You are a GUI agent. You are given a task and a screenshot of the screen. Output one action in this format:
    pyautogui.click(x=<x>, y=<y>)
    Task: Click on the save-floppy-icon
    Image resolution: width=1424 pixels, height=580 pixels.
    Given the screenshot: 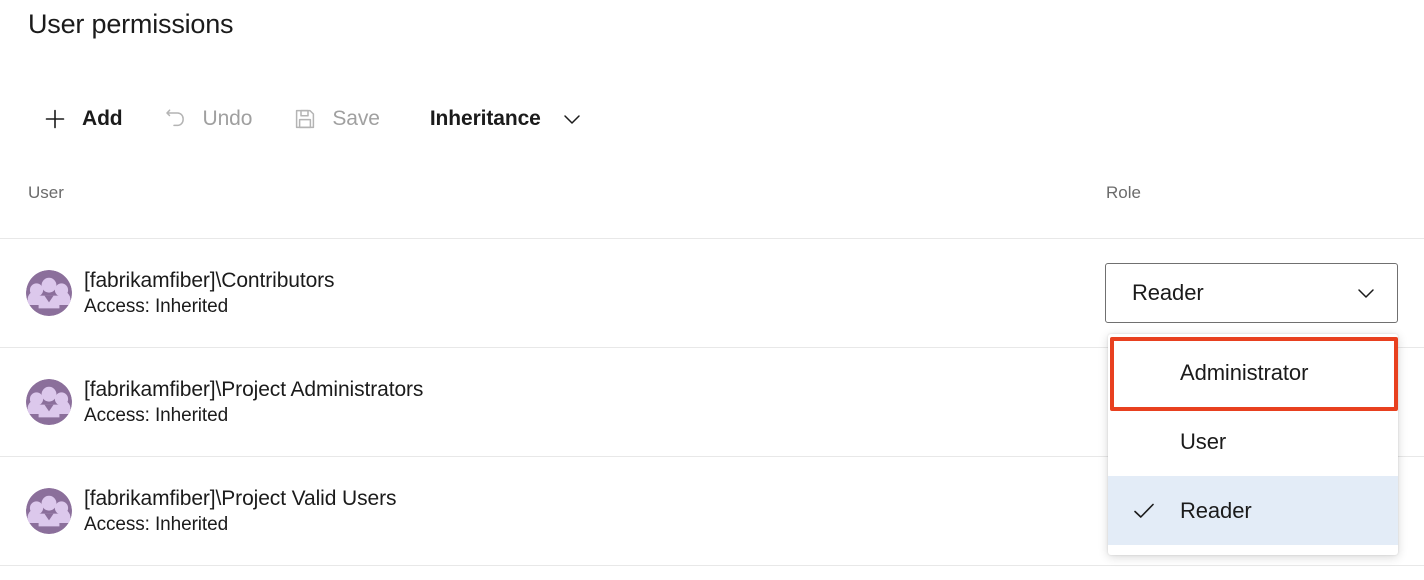 What is the action you would take?
    pyautogui.click(x=305, y=119)
    